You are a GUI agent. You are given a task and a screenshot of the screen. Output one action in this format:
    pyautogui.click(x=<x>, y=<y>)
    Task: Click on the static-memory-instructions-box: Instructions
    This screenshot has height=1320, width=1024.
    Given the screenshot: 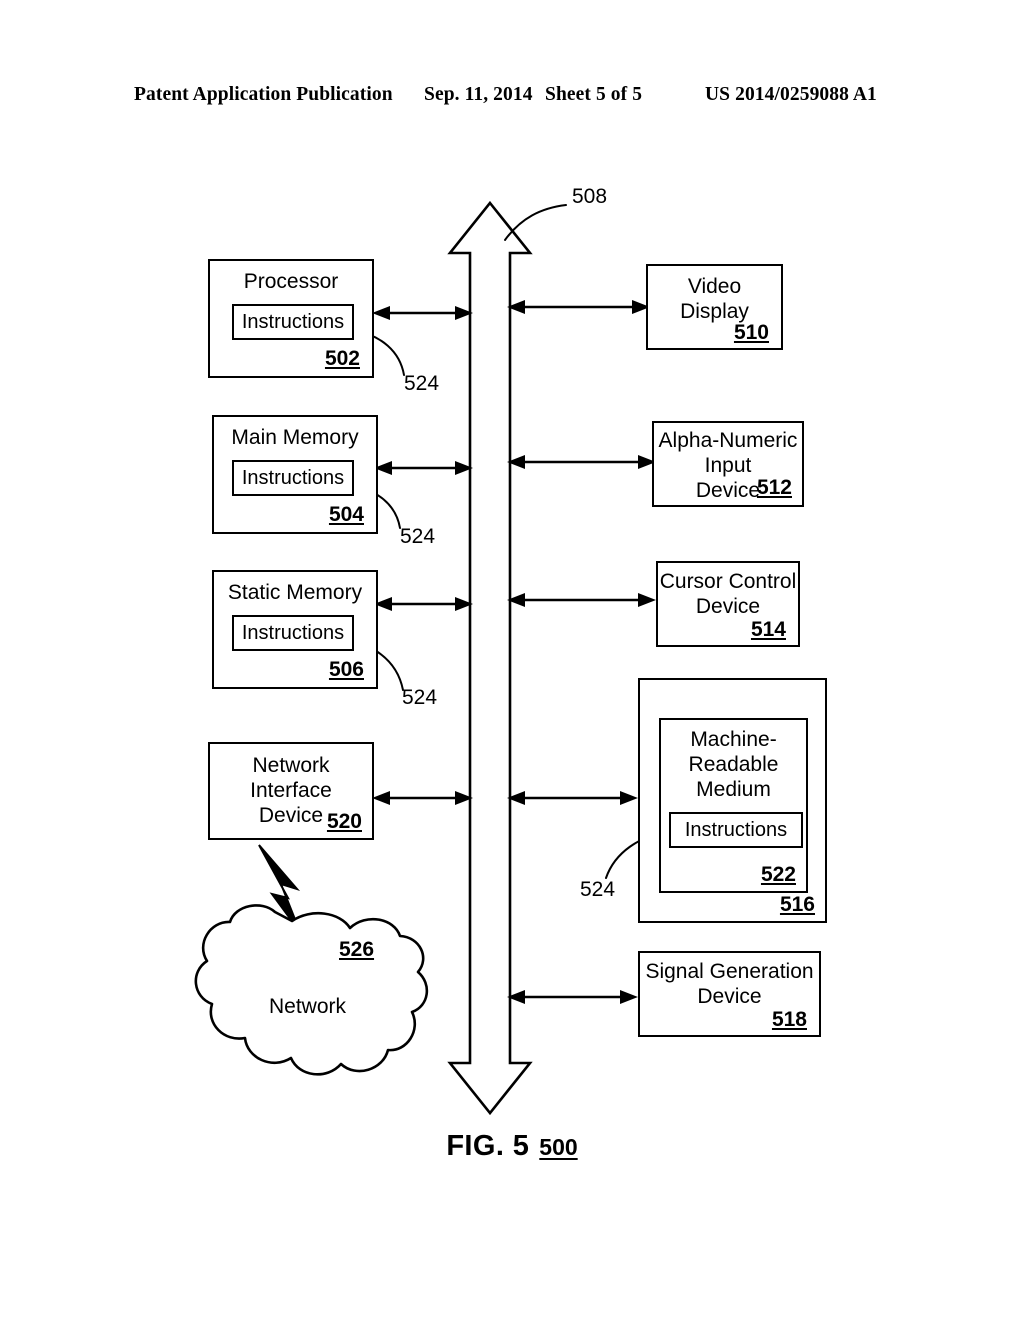 What is the action you would take?
    pyautogui.click(x=293, y=633)
    